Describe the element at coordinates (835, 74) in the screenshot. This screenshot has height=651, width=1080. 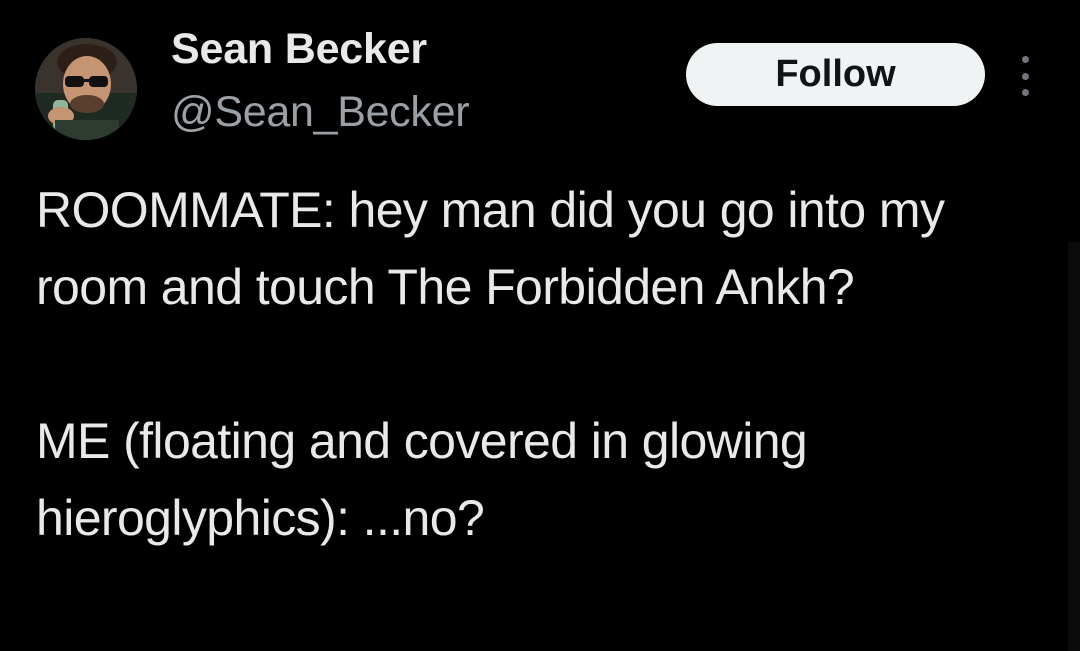
I see `follow-button: Follow` at that location.